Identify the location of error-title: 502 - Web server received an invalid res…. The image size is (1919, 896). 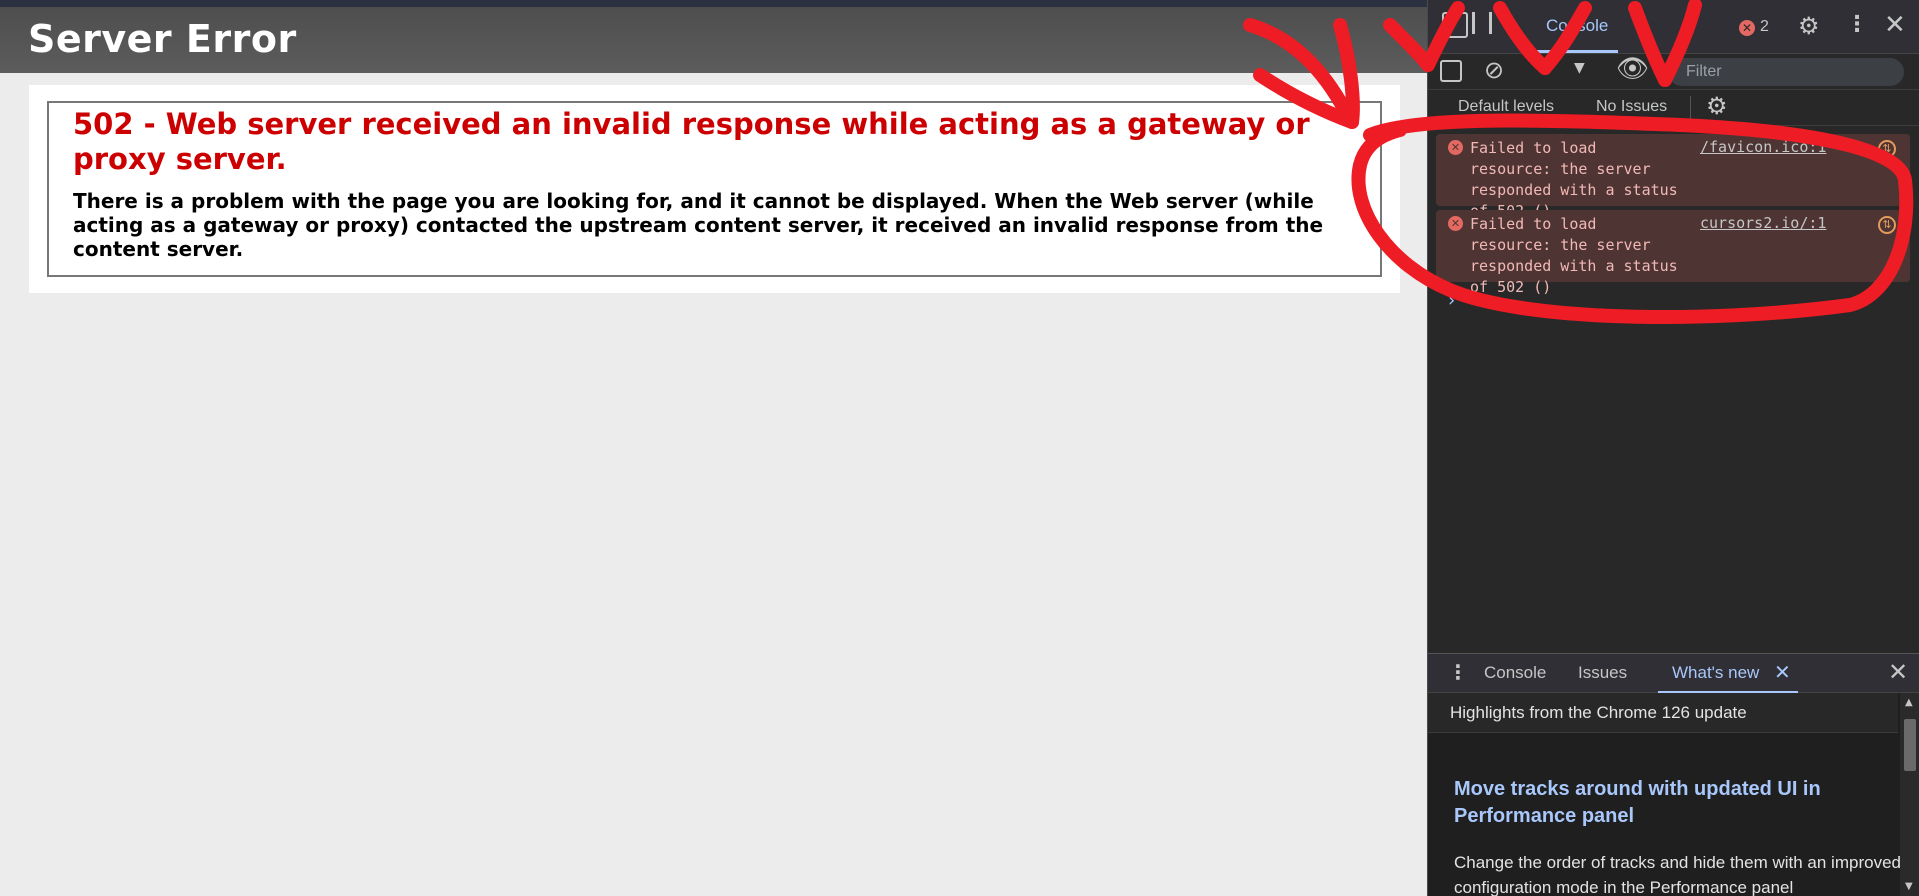
(691, 141).